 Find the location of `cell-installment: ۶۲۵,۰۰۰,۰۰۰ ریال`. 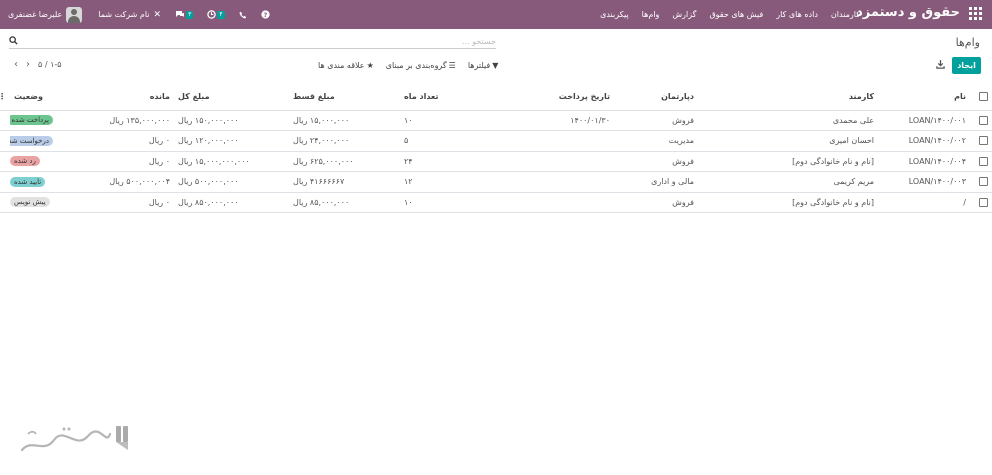

cell-installment: ۶۲۵,۰۰۰,۰۰۰ ریال is located at coordinates (344, 161).